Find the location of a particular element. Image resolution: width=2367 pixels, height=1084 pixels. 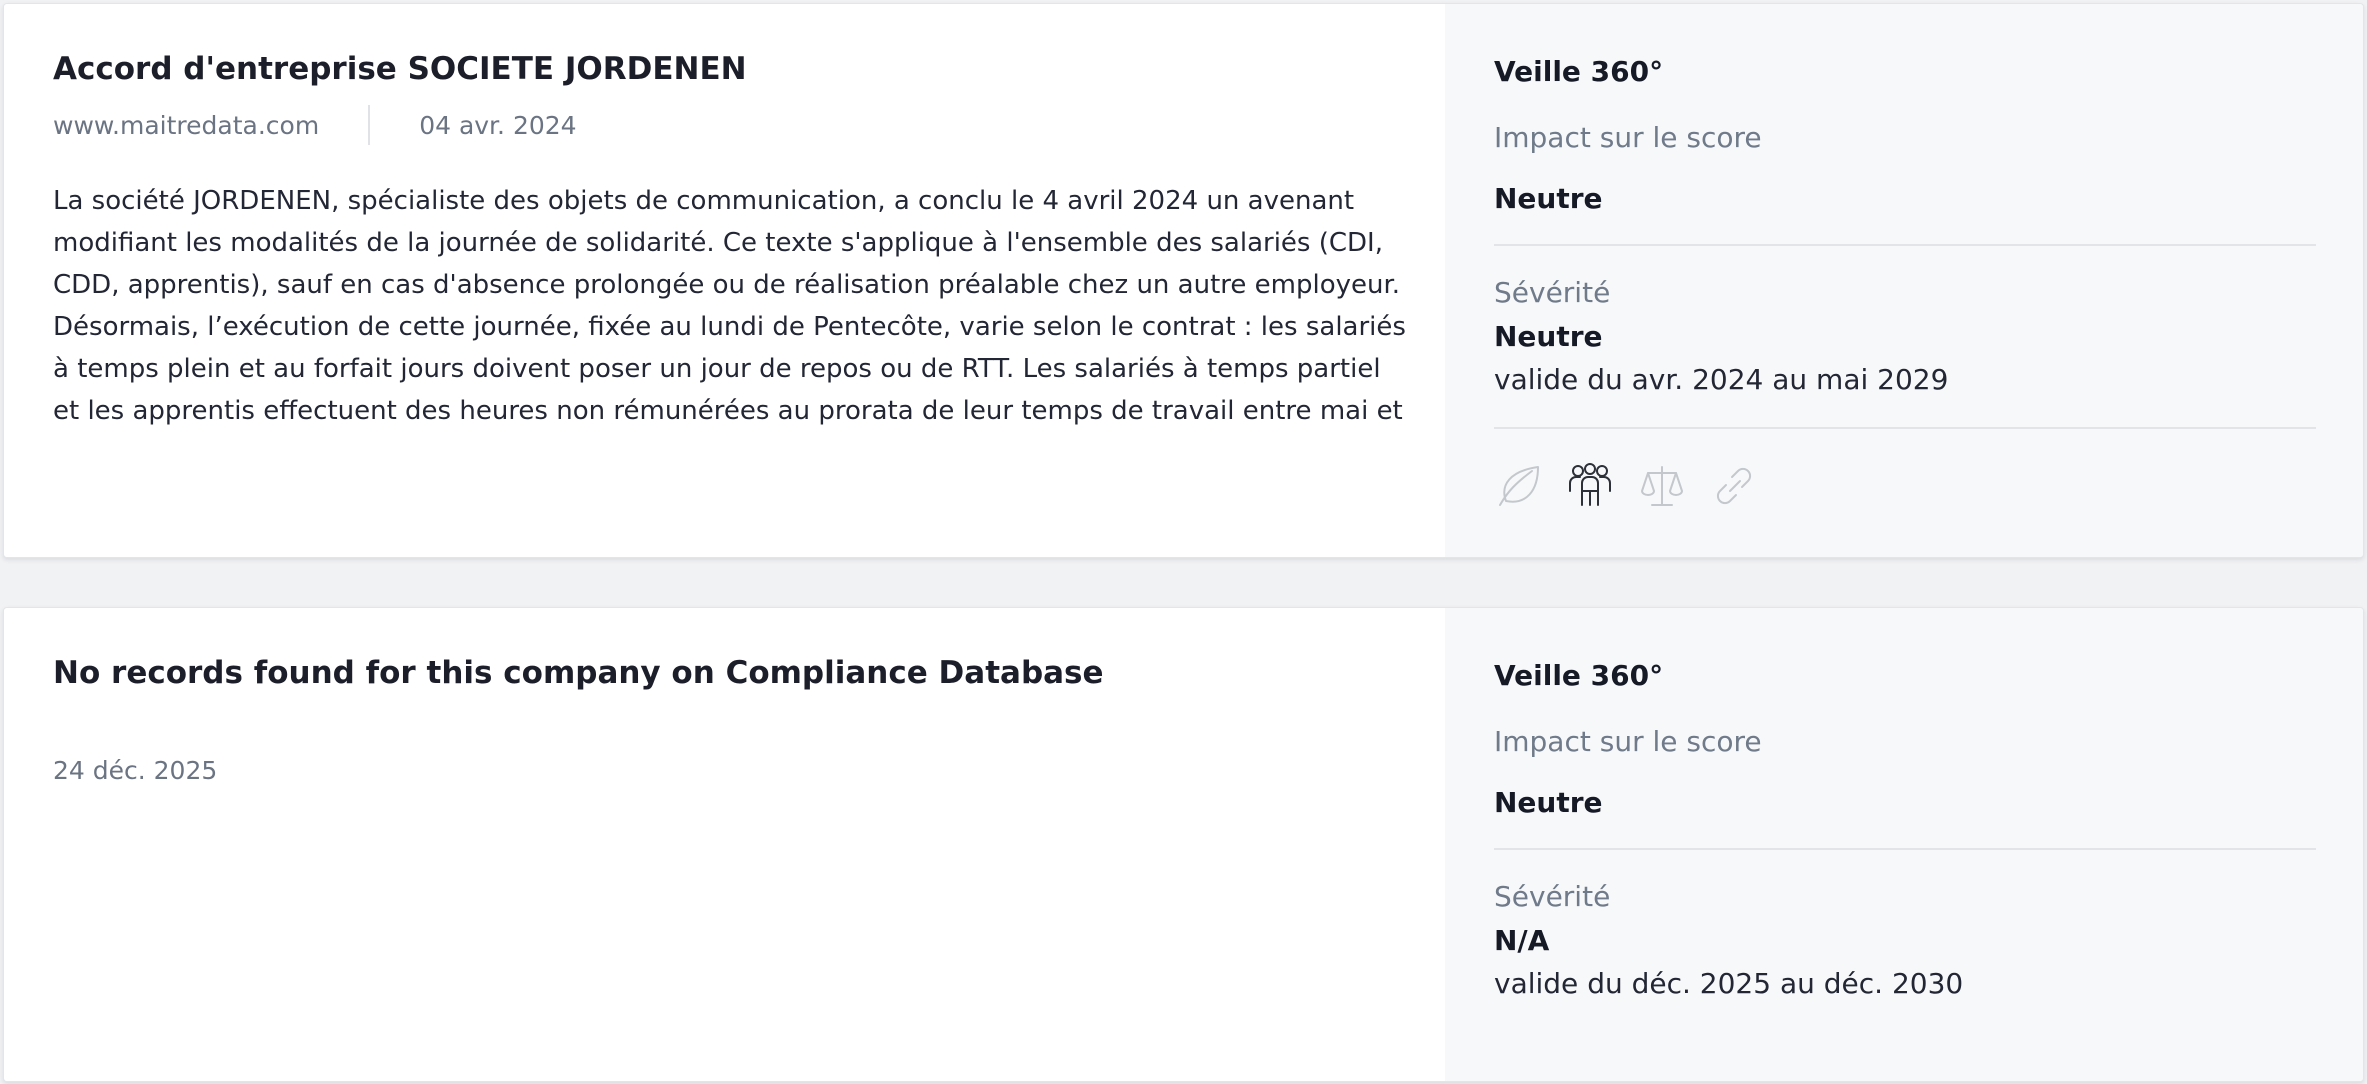

news-meta: www.maitredata.com 04 avr. 2024 is located at coordinates (315, 125).